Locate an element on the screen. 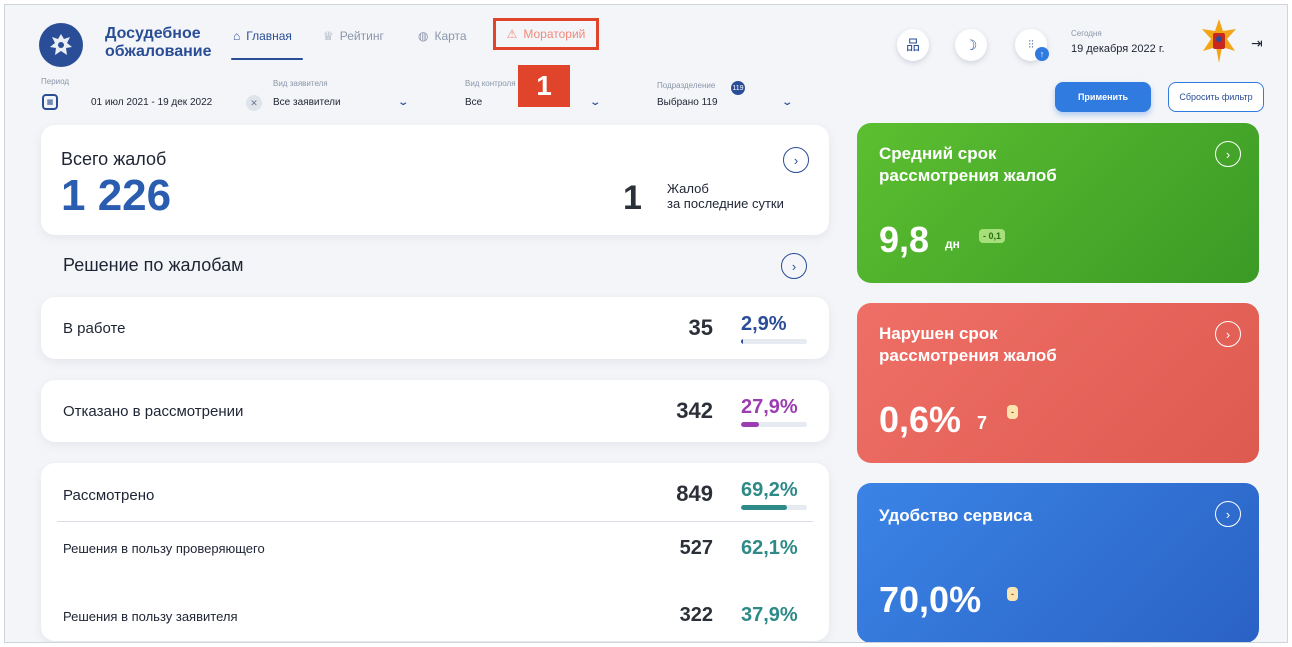 Image resolution: width=1292 pixels, height=647 pixels. last-day-label-line1: Жалоб is located at coordinates (688, 188).